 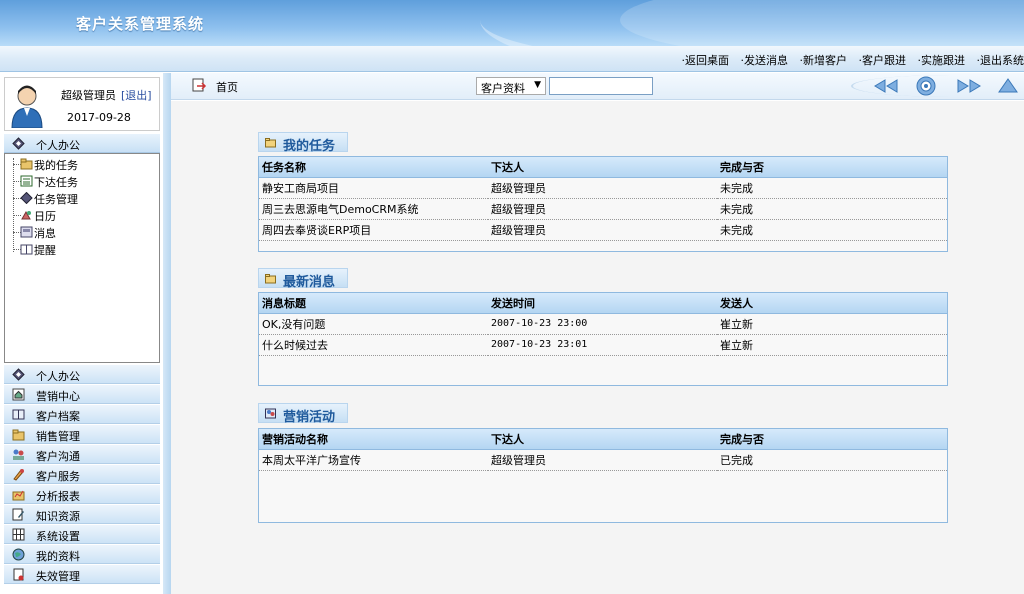 What do you see at coordinates (373, 188) in the screenshot?
I see `task-name: 静安工商局项目` at bounding box center [373, 188].